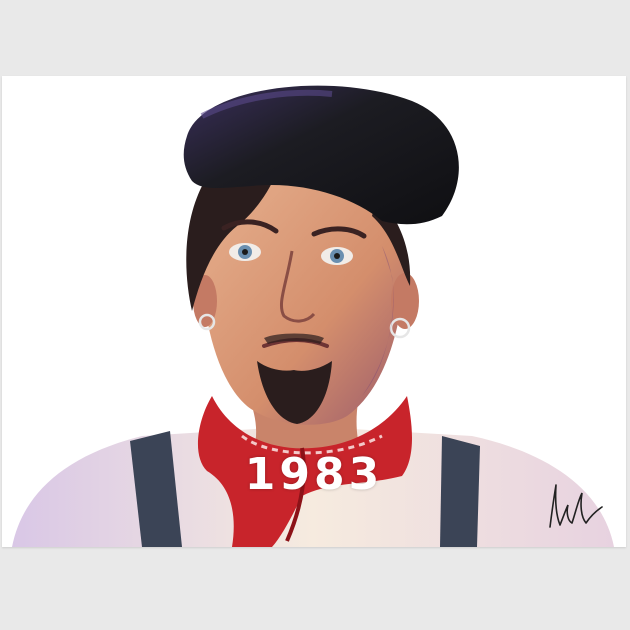 This screenshot has width=630, height=630. Describe the element at coordinates (314, 474) in the screenshot. I see `year-caption: 1983` at that location.